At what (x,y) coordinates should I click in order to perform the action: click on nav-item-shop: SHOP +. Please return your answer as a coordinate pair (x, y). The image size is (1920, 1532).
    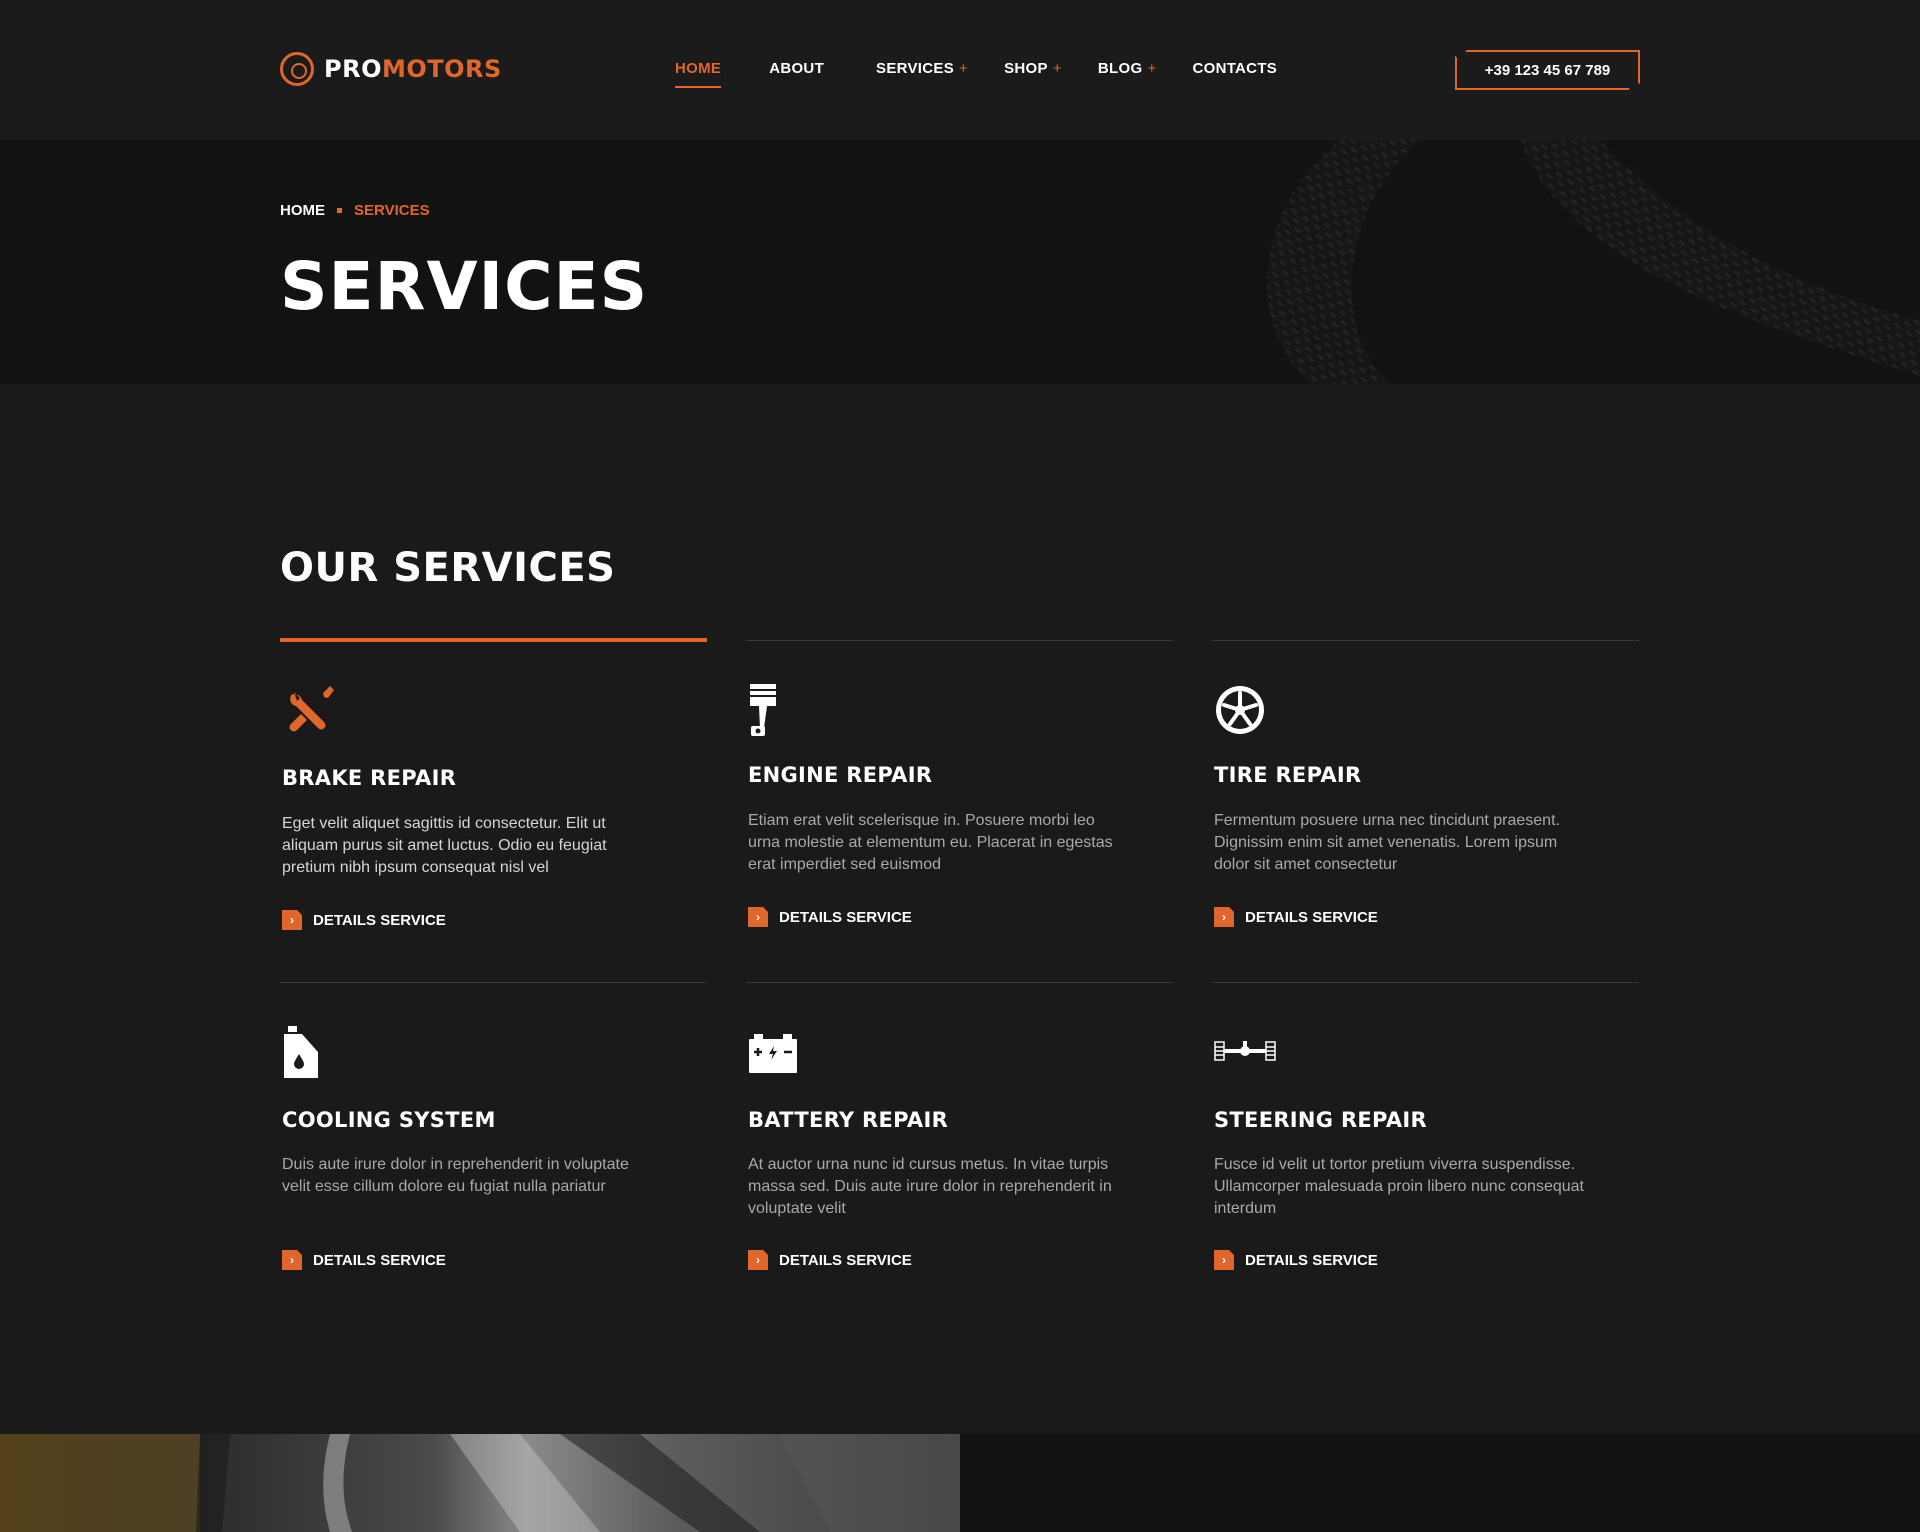
    Looking at the image, I should click on (1033, 68).